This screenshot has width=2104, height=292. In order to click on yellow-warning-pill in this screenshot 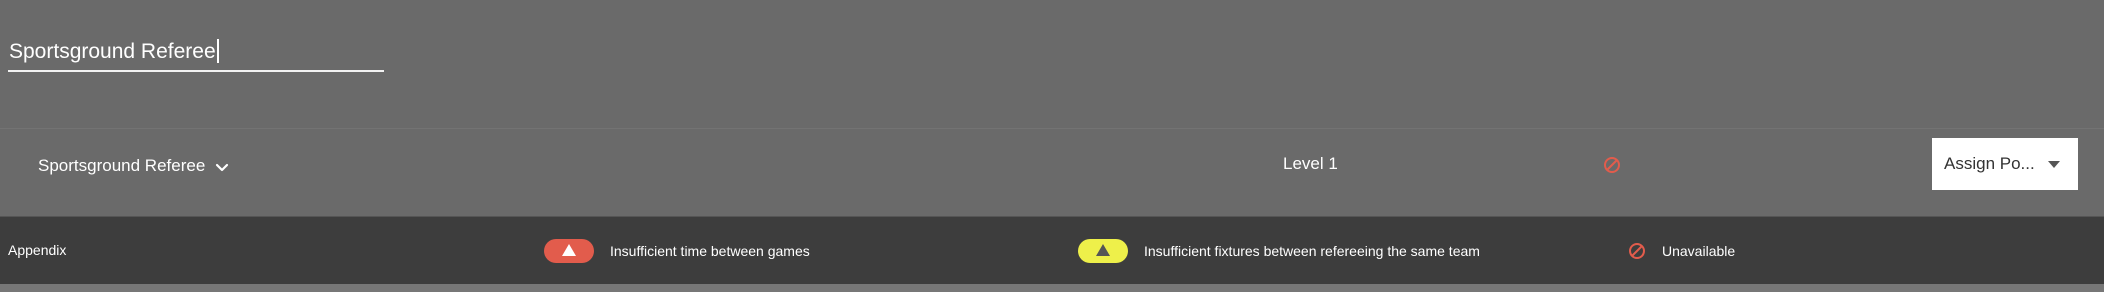, I will do `click(1103, 251)`.